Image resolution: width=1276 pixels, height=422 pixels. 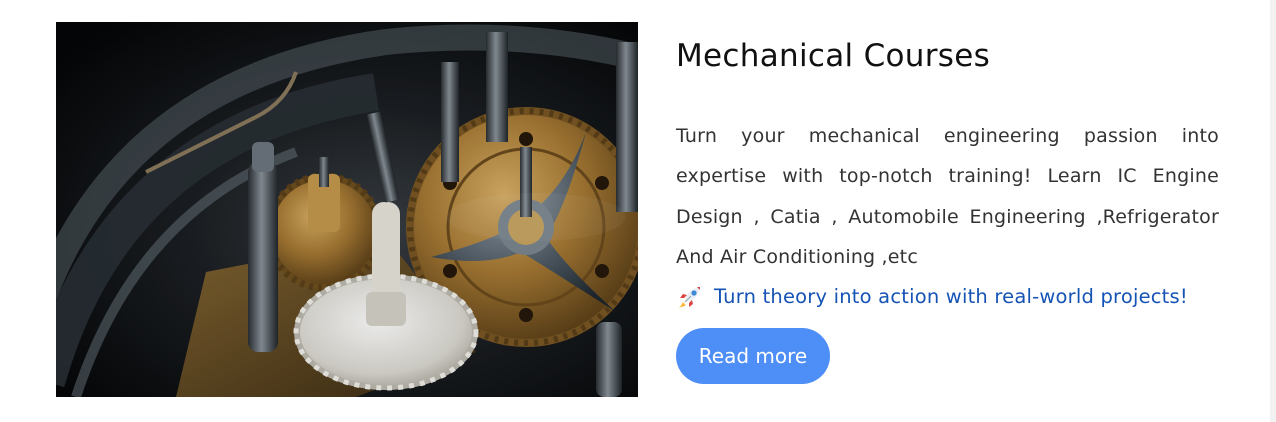 I want to click on rocket-icon, so click(x=690, y=297).